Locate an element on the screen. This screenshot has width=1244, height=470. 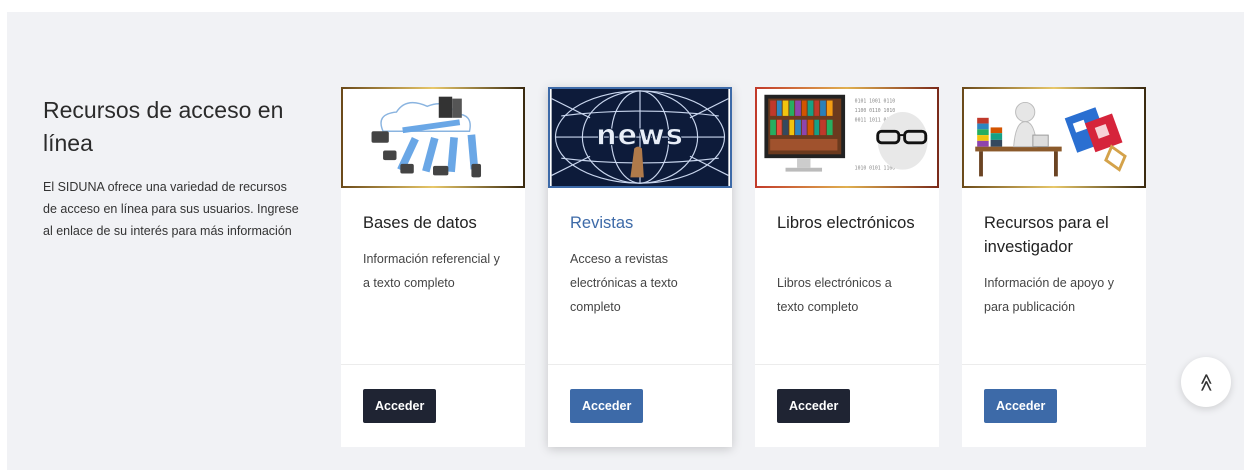
card-description: Información de apoyo y para publicación is located at coordinates (1049, 295).